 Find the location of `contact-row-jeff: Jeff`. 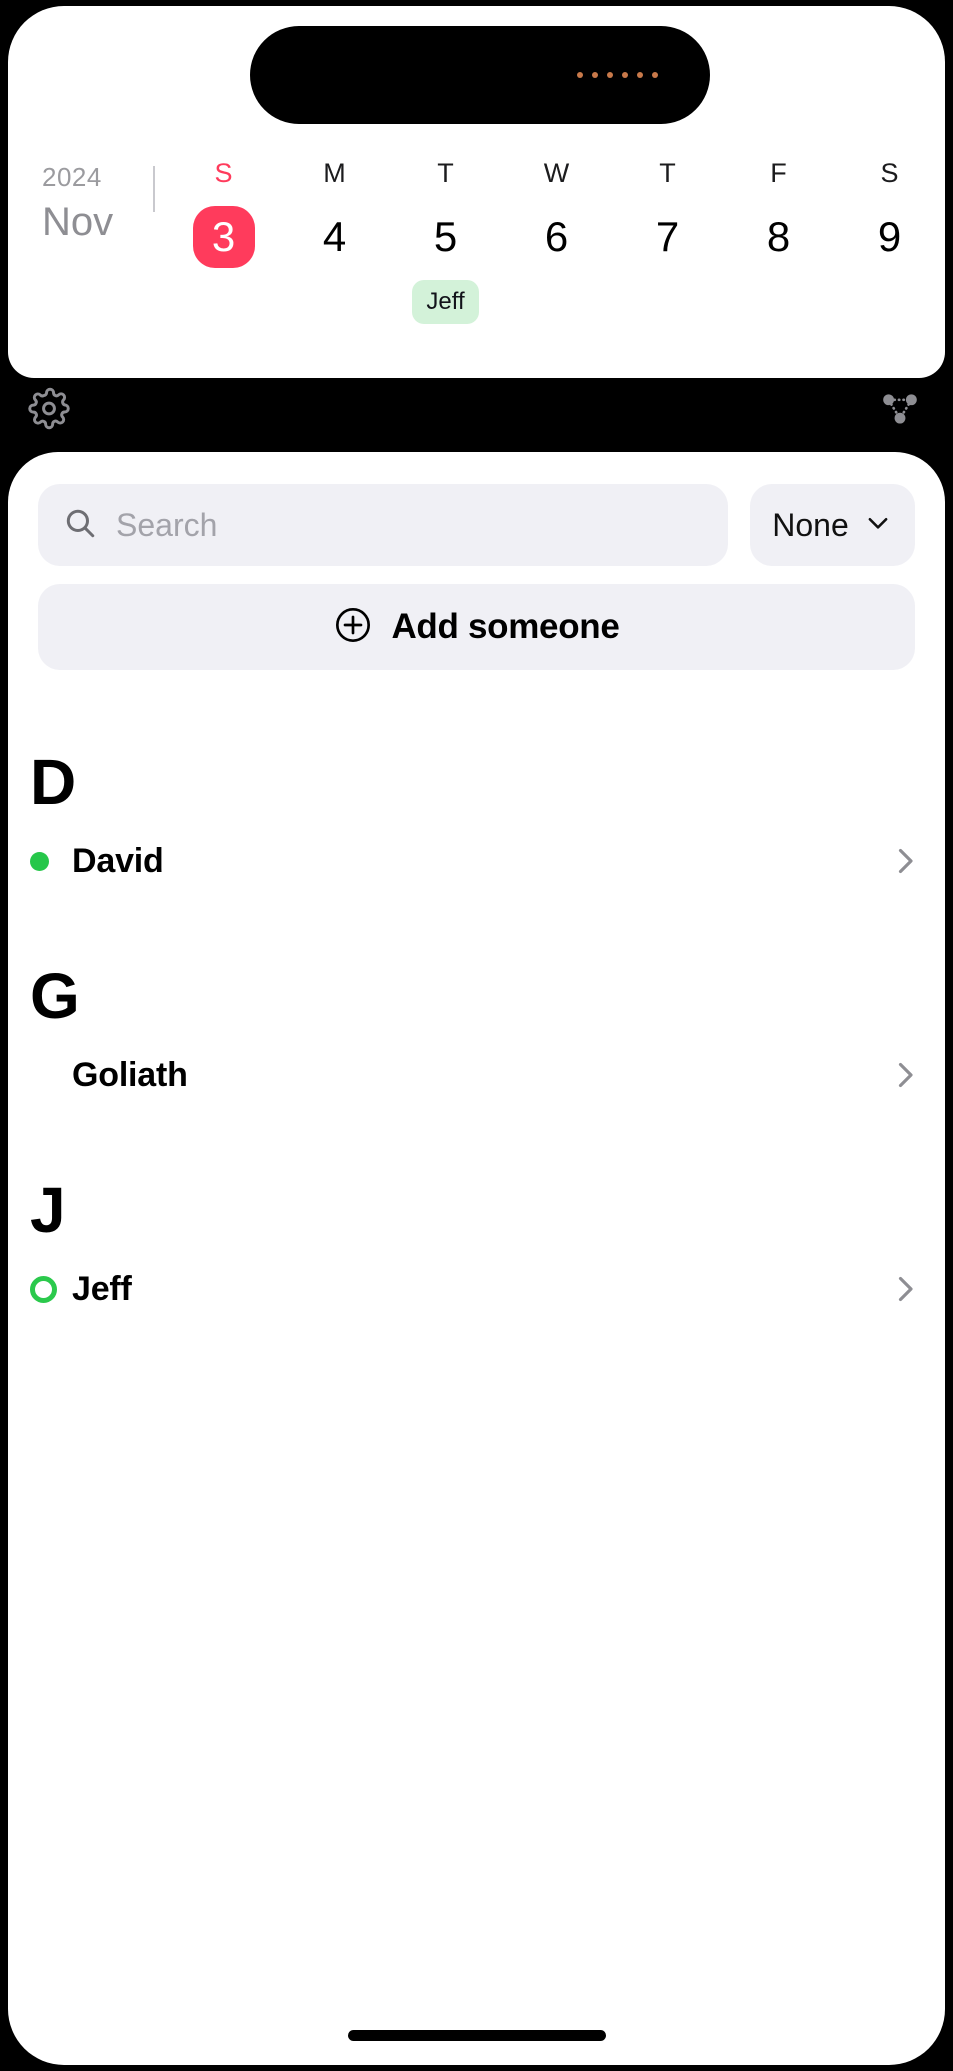

contact-row-jeff: Jeff is located at coordinates (476, 1289).